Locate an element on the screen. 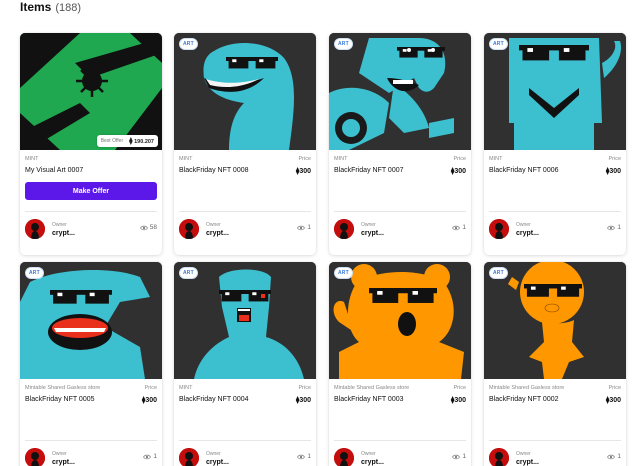 This screenshot has width=639, height=466. nft-name: BlackFriday NFT 0003 is located at coordinates (400, 399).